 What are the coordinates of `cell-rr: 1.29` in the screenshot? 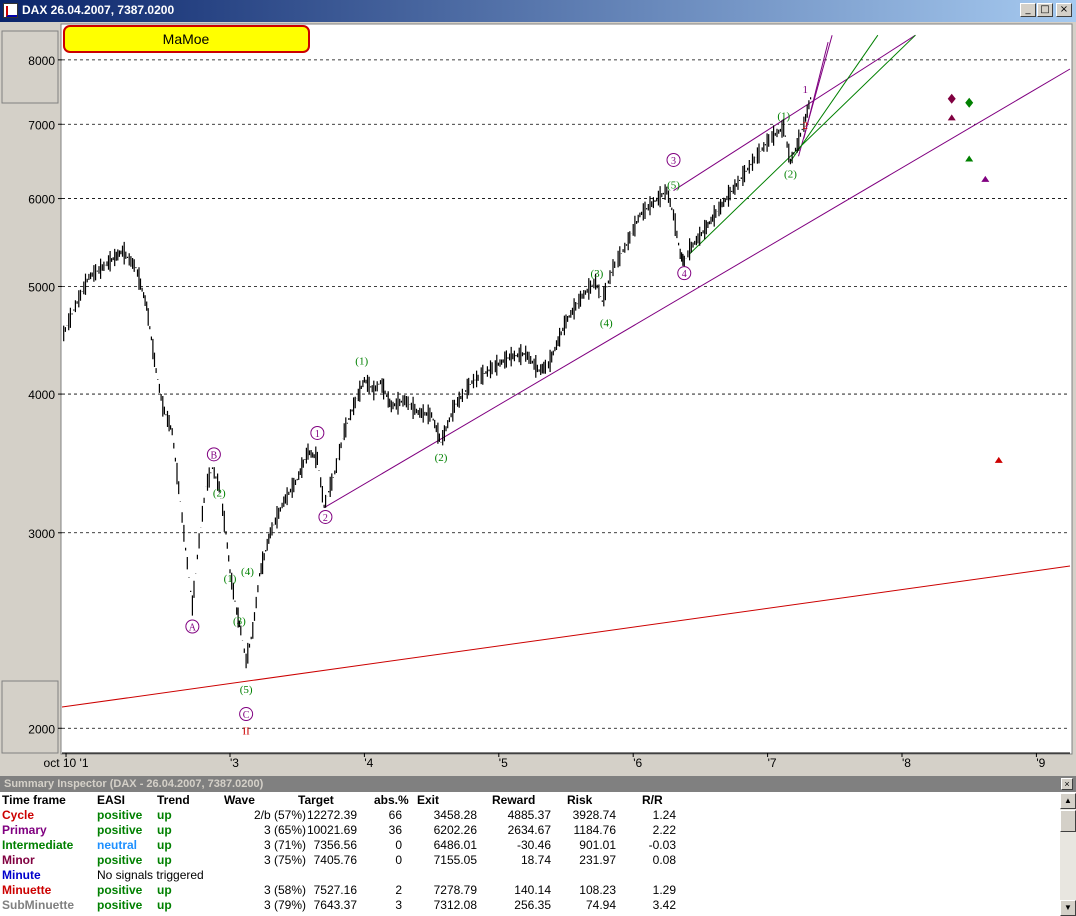 It's located at (664, 890).